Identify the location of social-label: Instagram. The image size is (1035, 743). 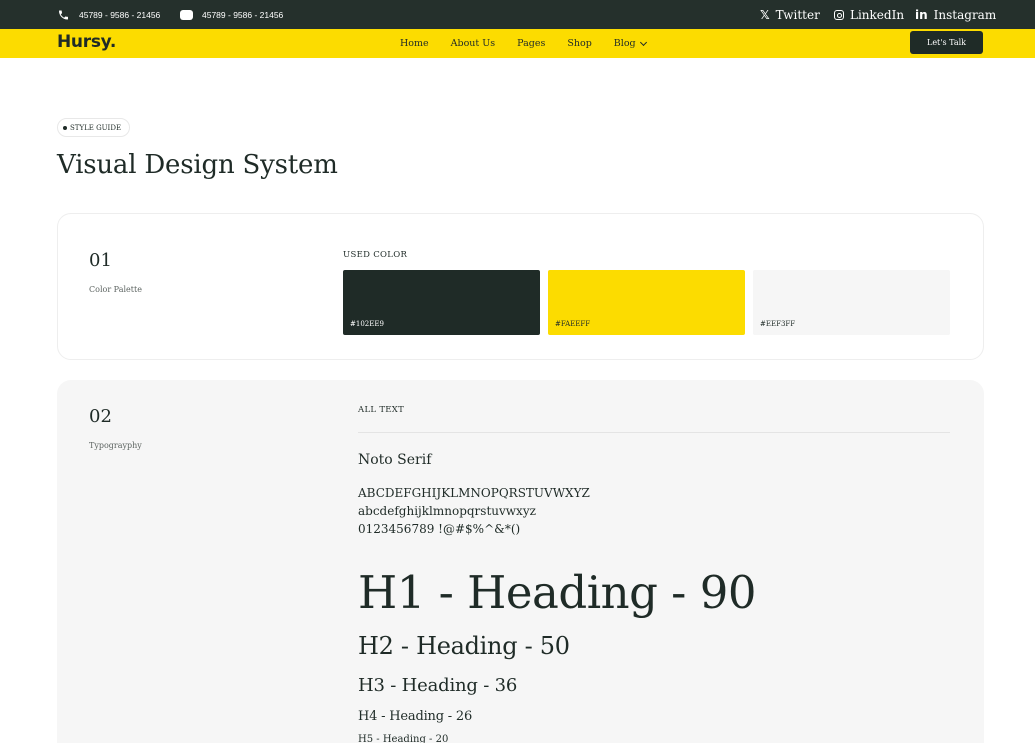
(965, 14).